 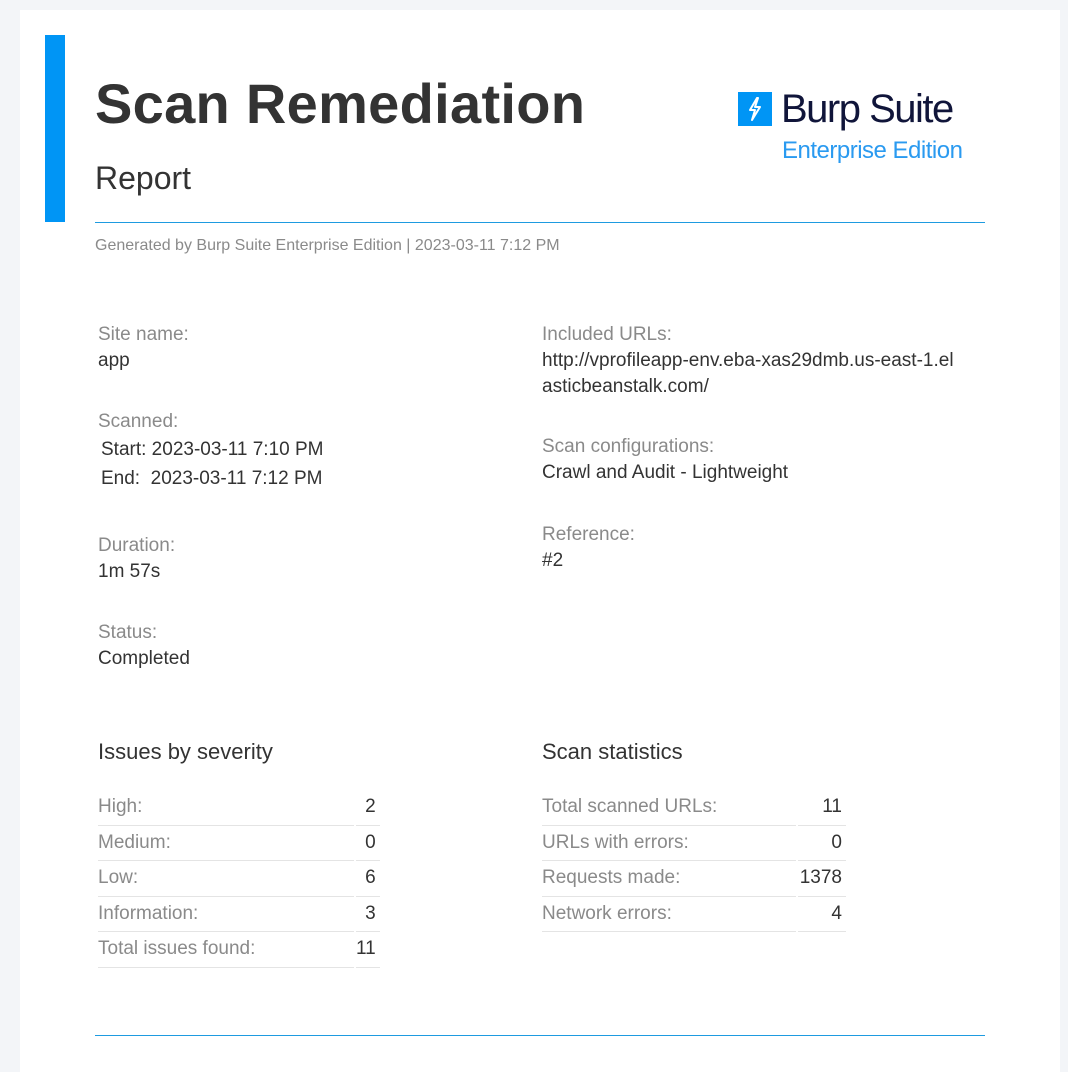 What do you see at coordinates (368, 950) in the screenshot?
I see `severity-total-value: 11` at bounding box center [368, 950].